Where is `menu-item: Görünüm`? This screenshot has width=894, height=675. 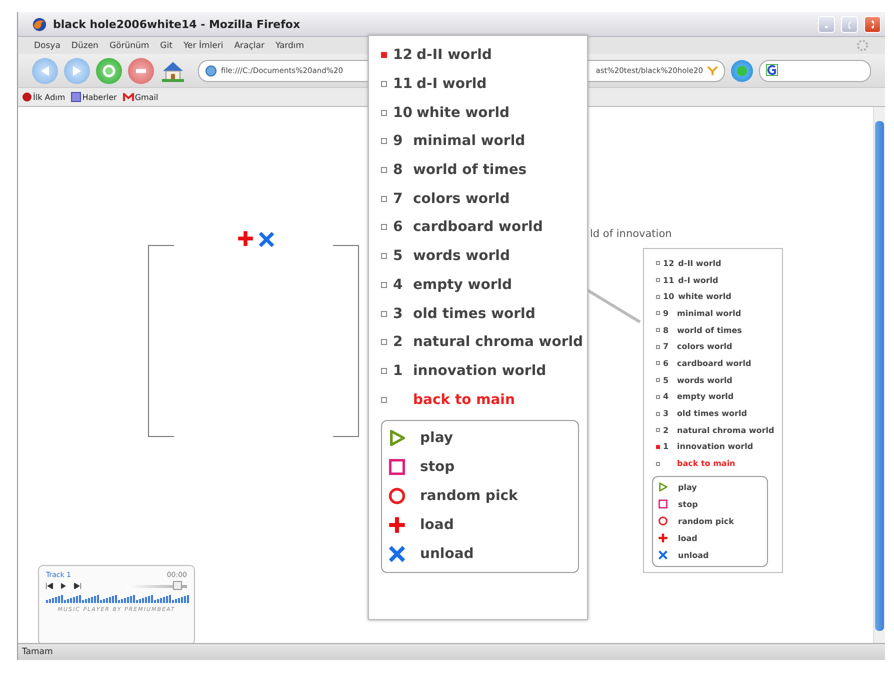
menu-item: Görünüm is located at coordinates (129, 45).